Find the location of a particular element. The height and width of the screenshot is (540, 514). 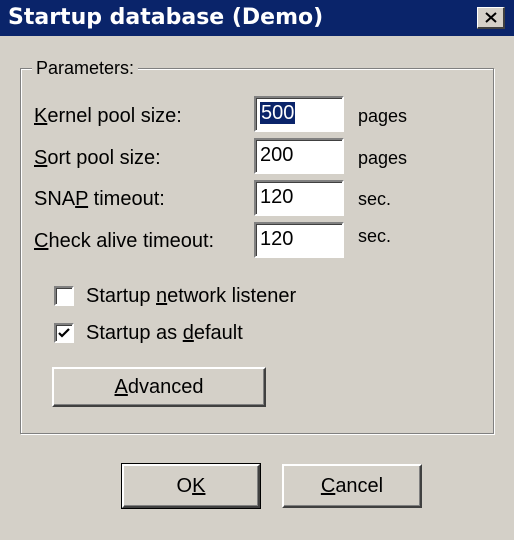

snap-timeout-label: SNAP timeout: is located at coordinates (99, 199).